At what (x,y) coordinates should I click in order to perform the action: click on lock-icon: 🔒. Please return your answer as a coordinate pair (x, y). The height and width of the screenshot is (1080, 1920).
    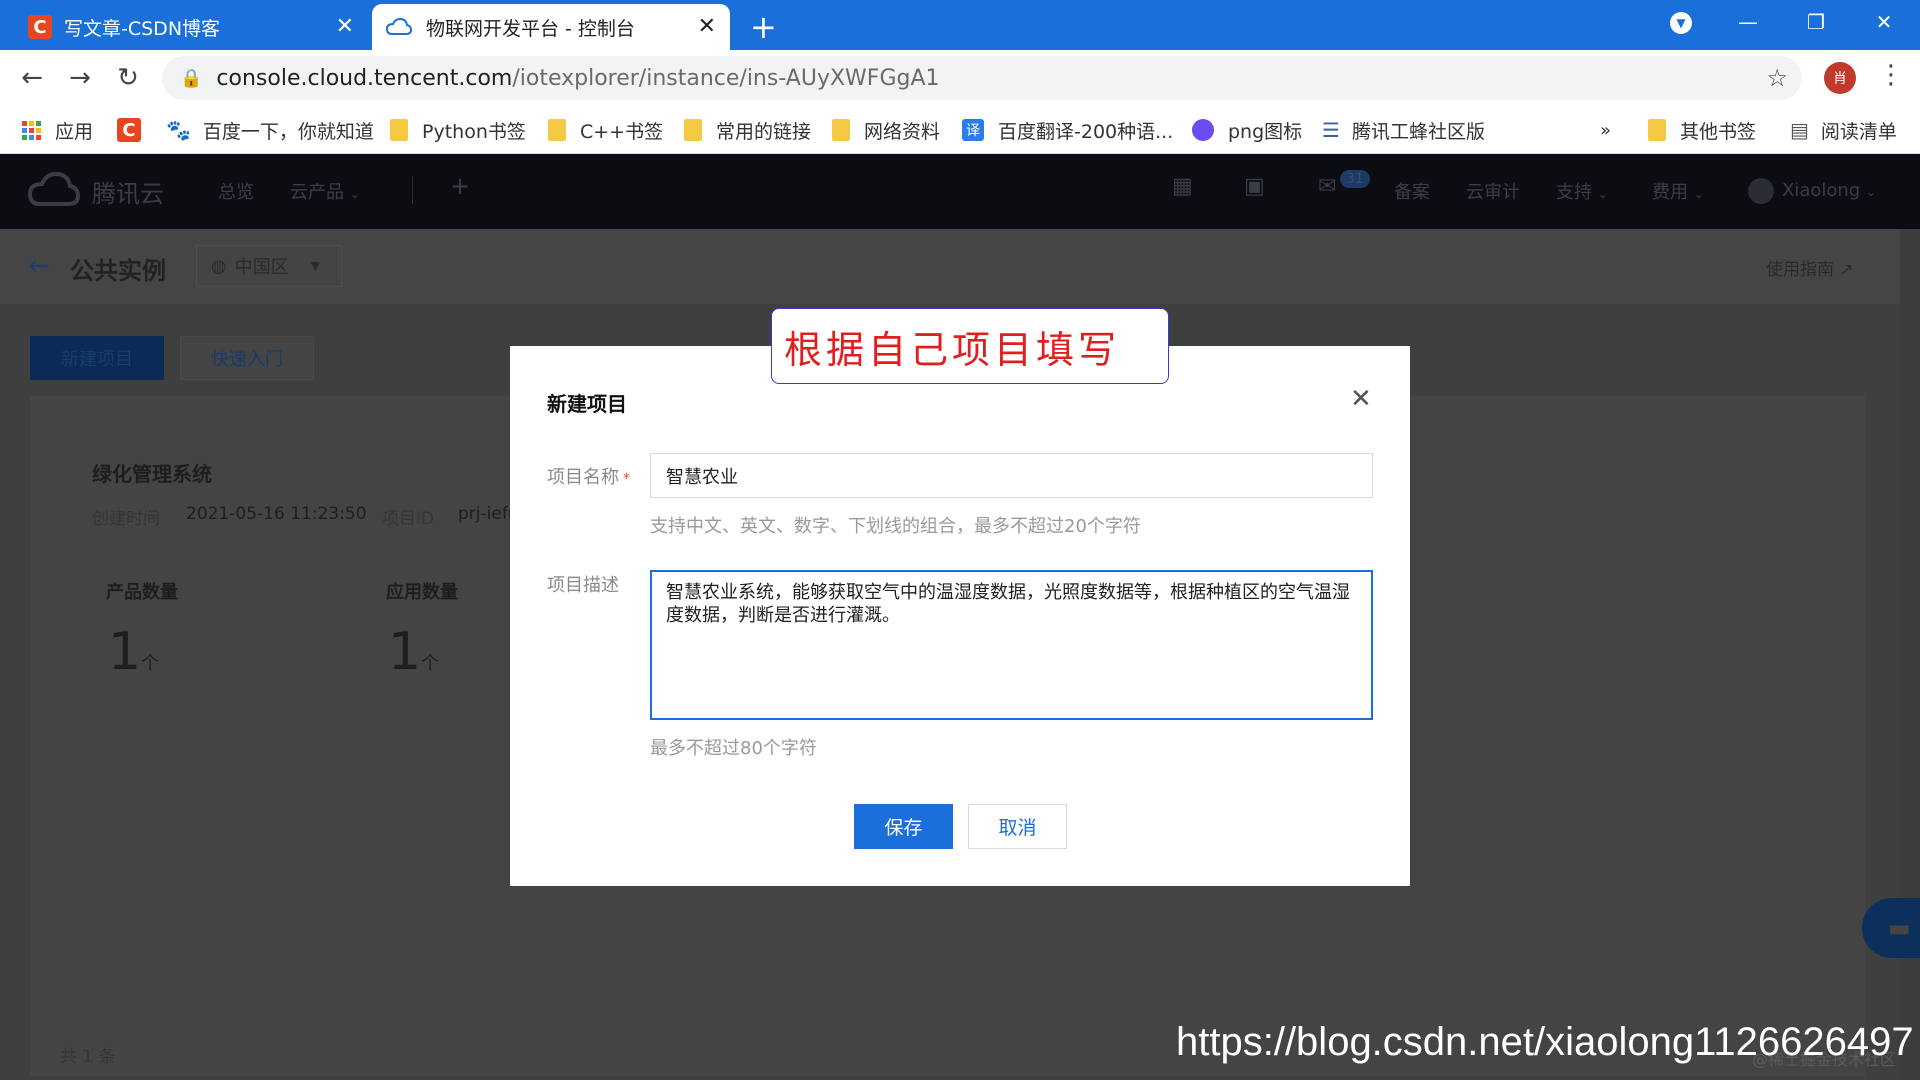
    Looking at the image, I should click on (191, 78).